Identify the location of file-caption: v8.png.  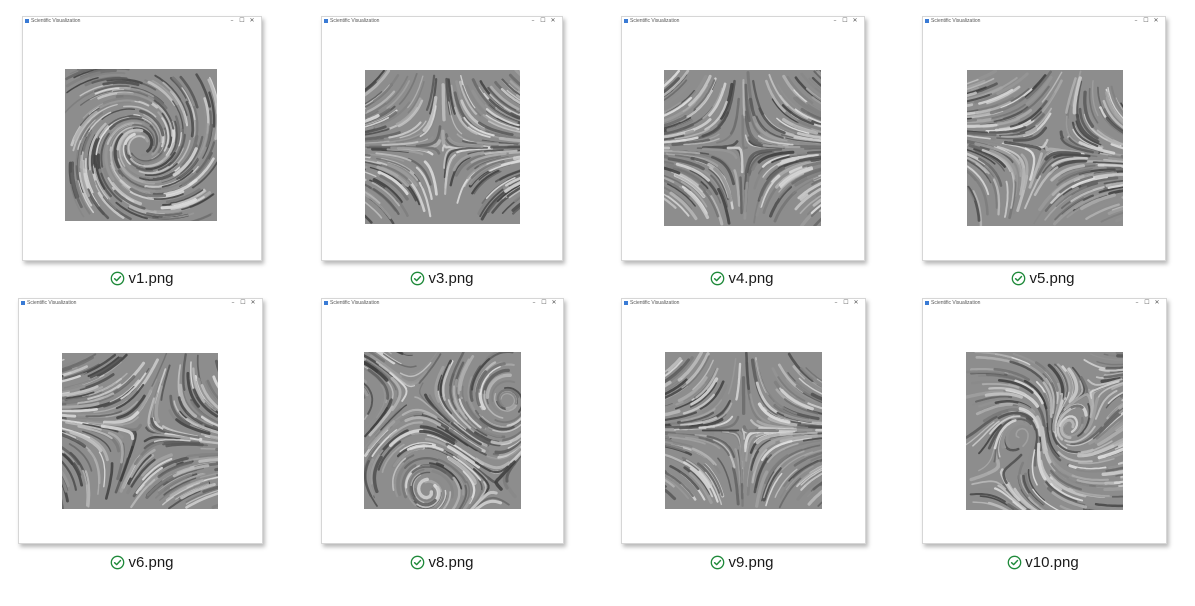
(442, 562).